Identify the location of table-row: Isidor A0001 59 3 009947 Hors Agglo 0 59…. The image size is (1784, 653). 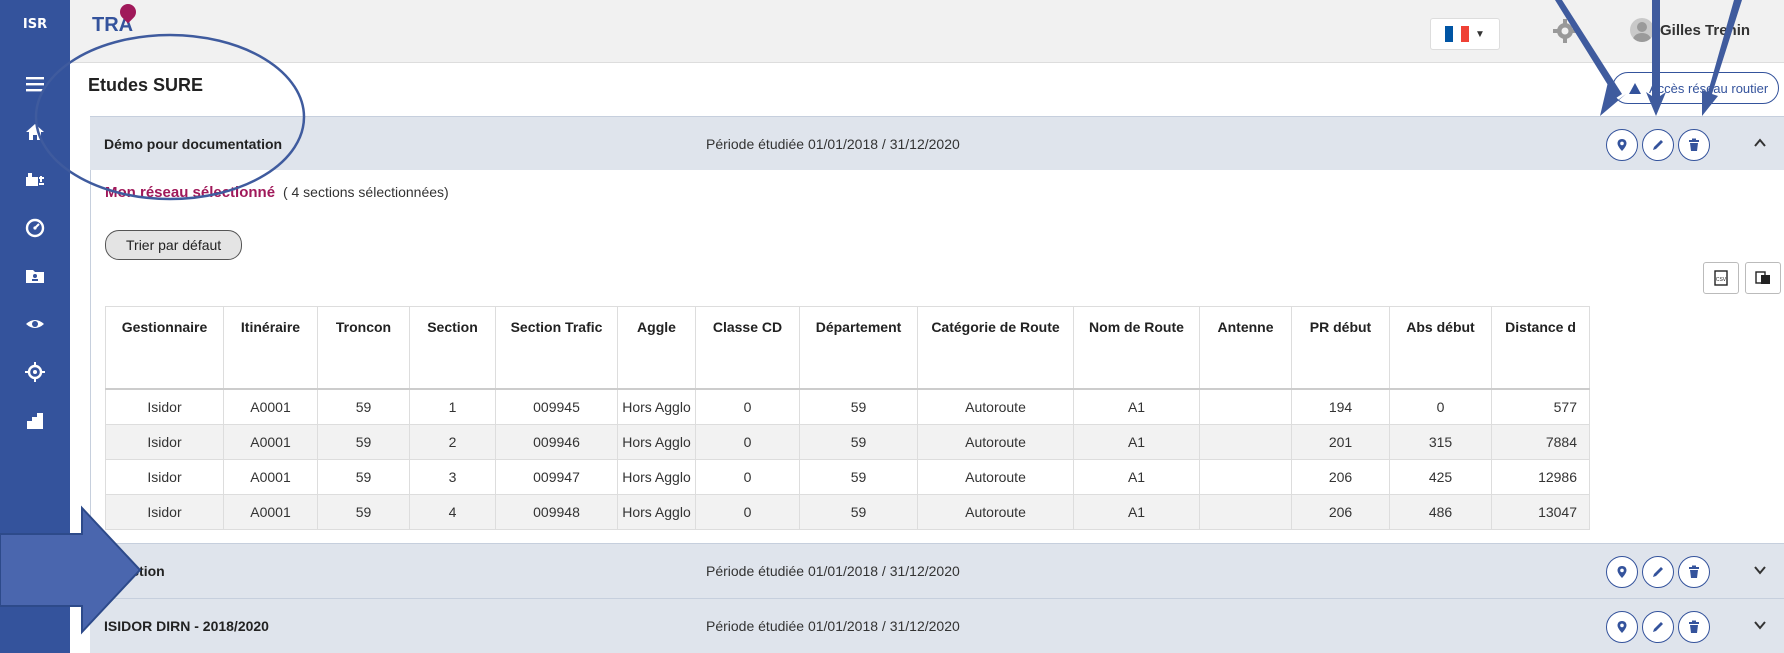
(847, 477).